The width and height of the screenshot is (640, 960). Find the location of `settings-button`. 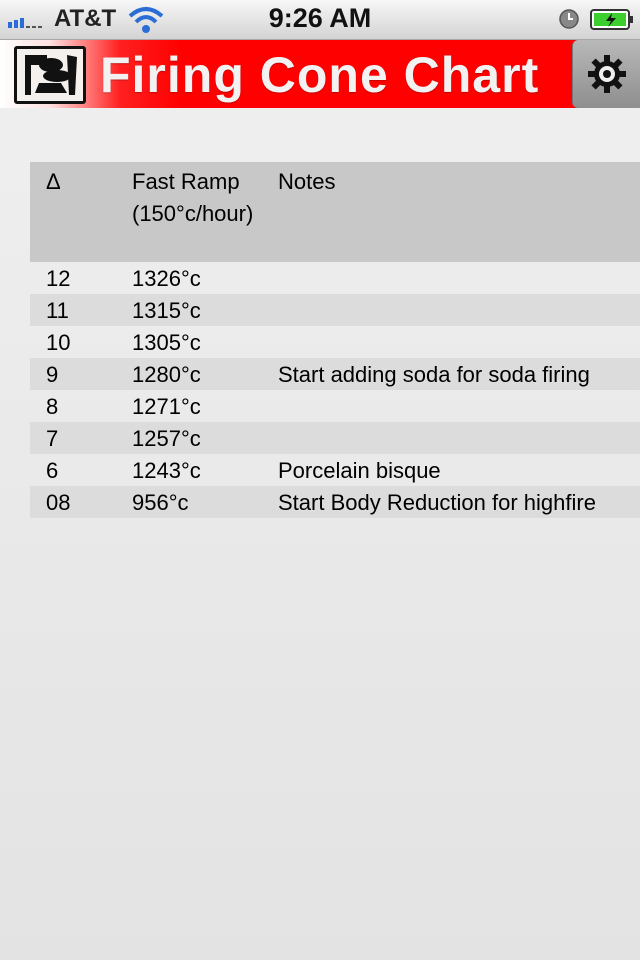

settings-button is located at coordinates (606, 74).